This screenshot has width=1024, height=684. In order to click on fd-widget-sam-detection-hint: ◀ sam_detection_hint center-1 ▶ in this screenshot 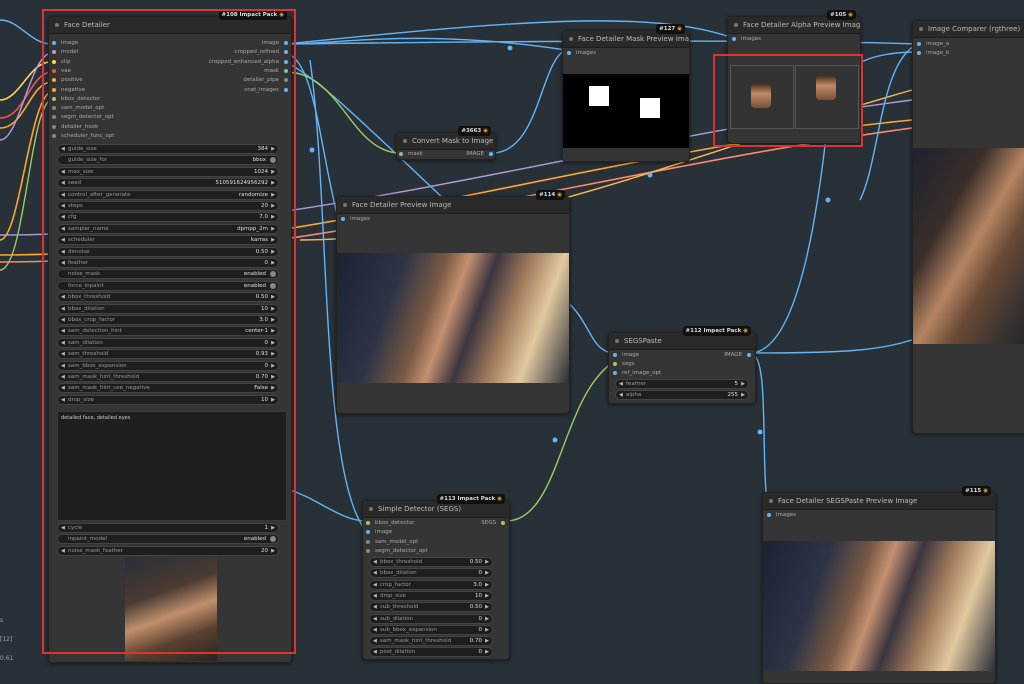, I will do `click(168, 331)`.